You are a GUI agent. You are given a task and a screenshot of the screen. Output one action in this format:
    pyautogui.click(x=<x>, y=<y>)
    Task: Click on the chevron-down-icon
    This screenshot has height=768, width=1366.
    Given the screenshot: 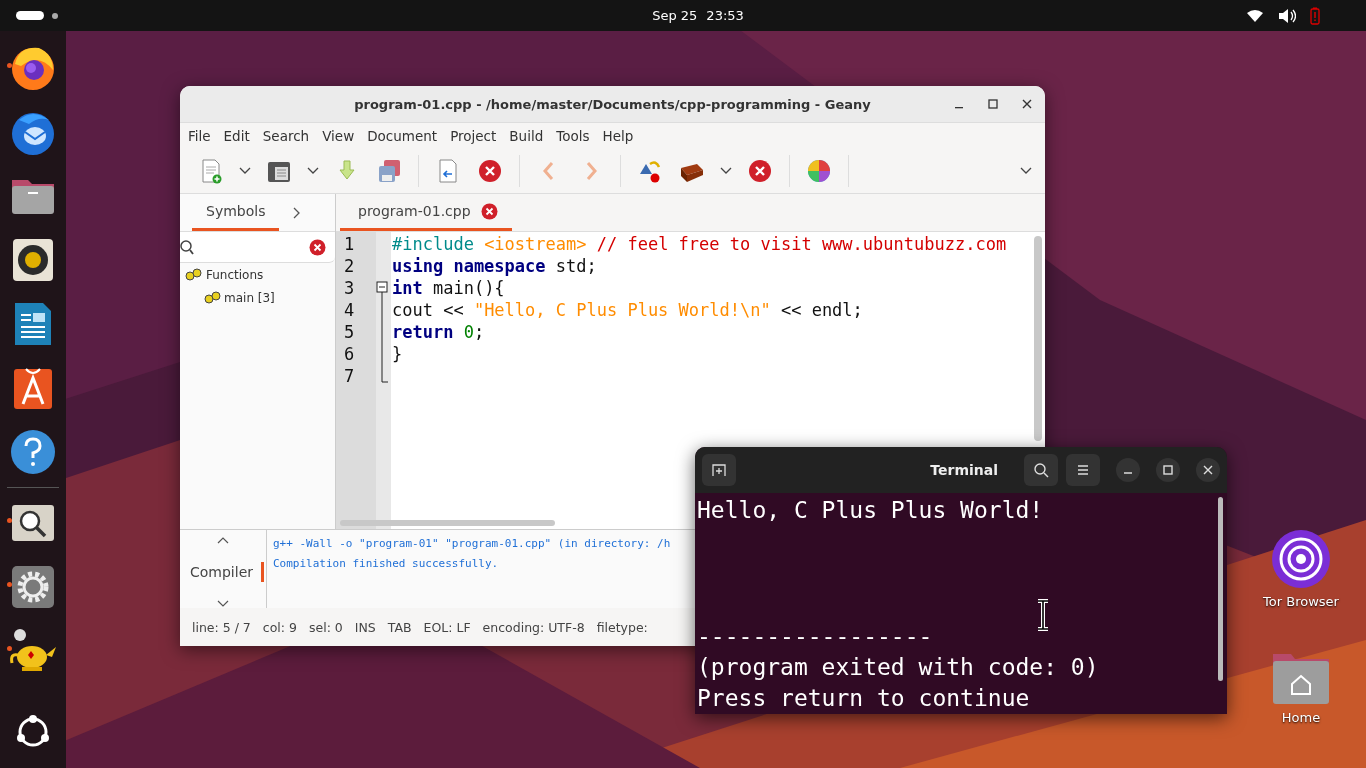 What is the action you would take?
    pyautogui.click(x=223, y=603)
    